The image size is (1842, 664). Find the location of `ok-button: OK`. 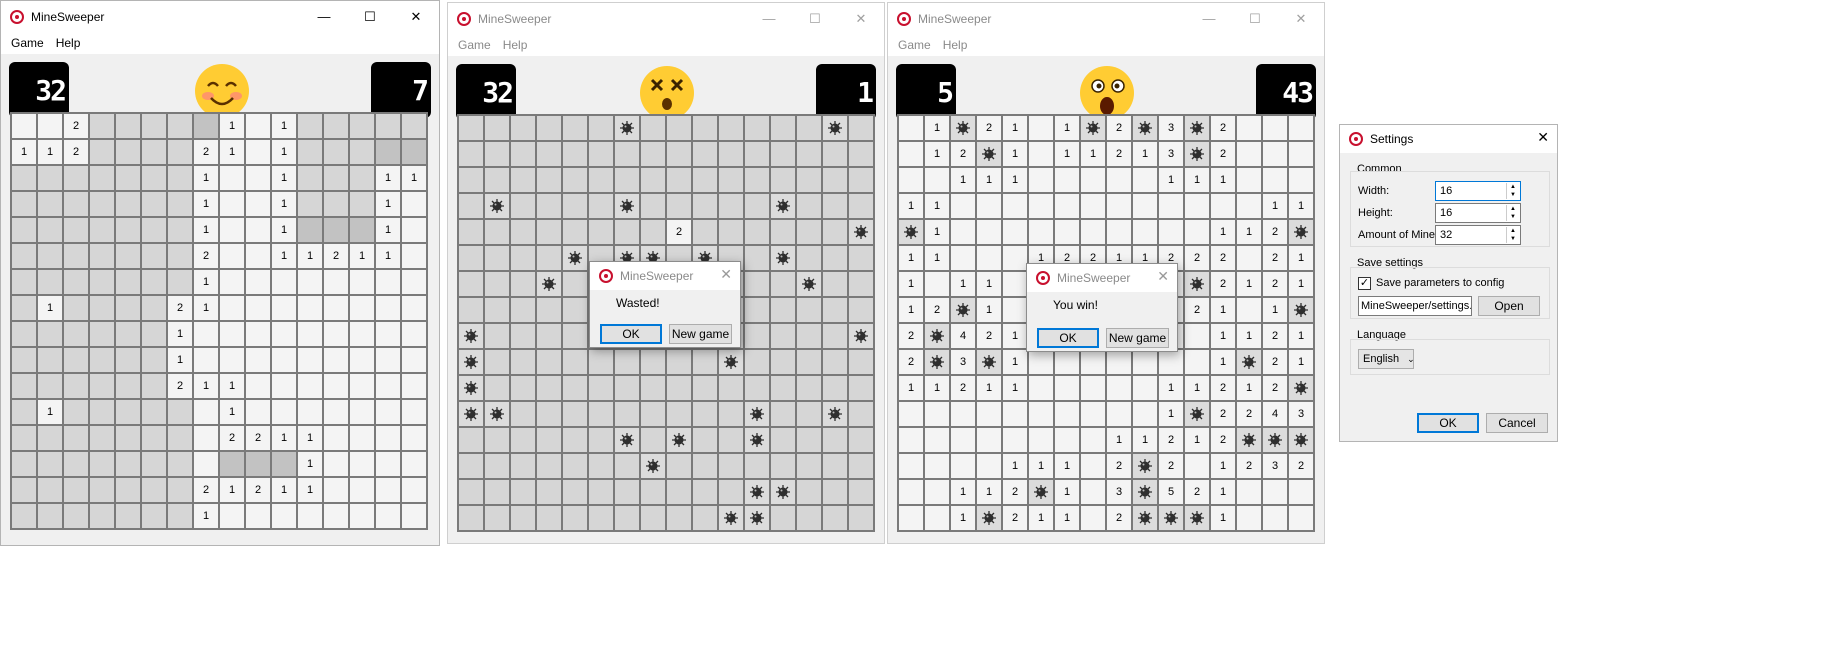

ok-button: OK is located at coordinates (1448, 423).